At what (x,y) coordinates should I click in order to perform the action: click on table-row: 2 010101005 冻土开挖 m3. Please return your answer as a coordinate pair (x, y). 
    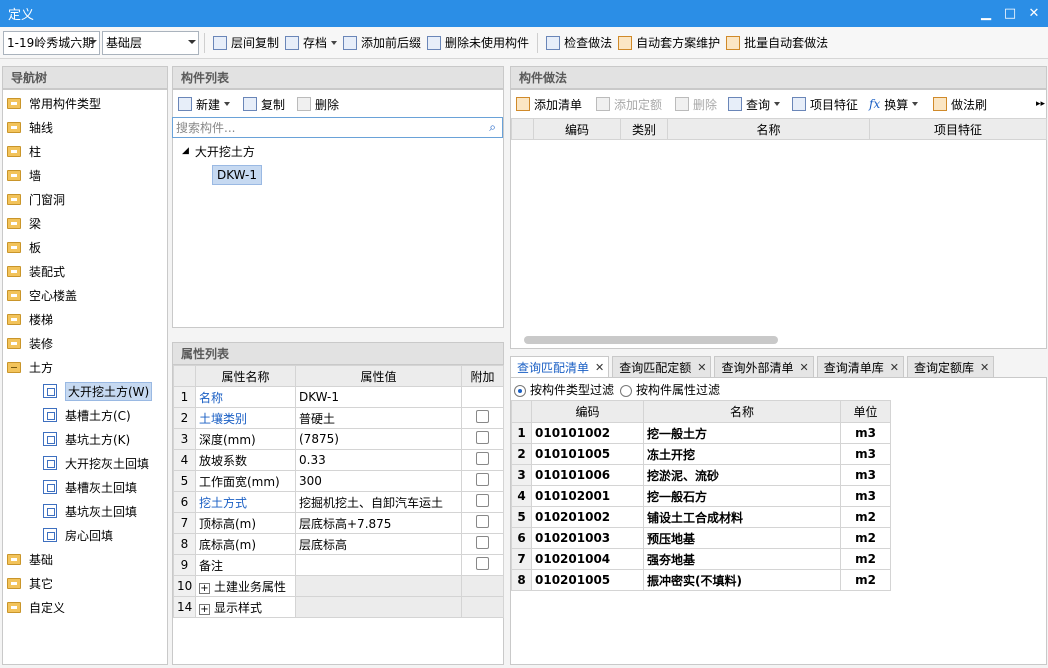
    Looking at the image, I should click on (701, 454).